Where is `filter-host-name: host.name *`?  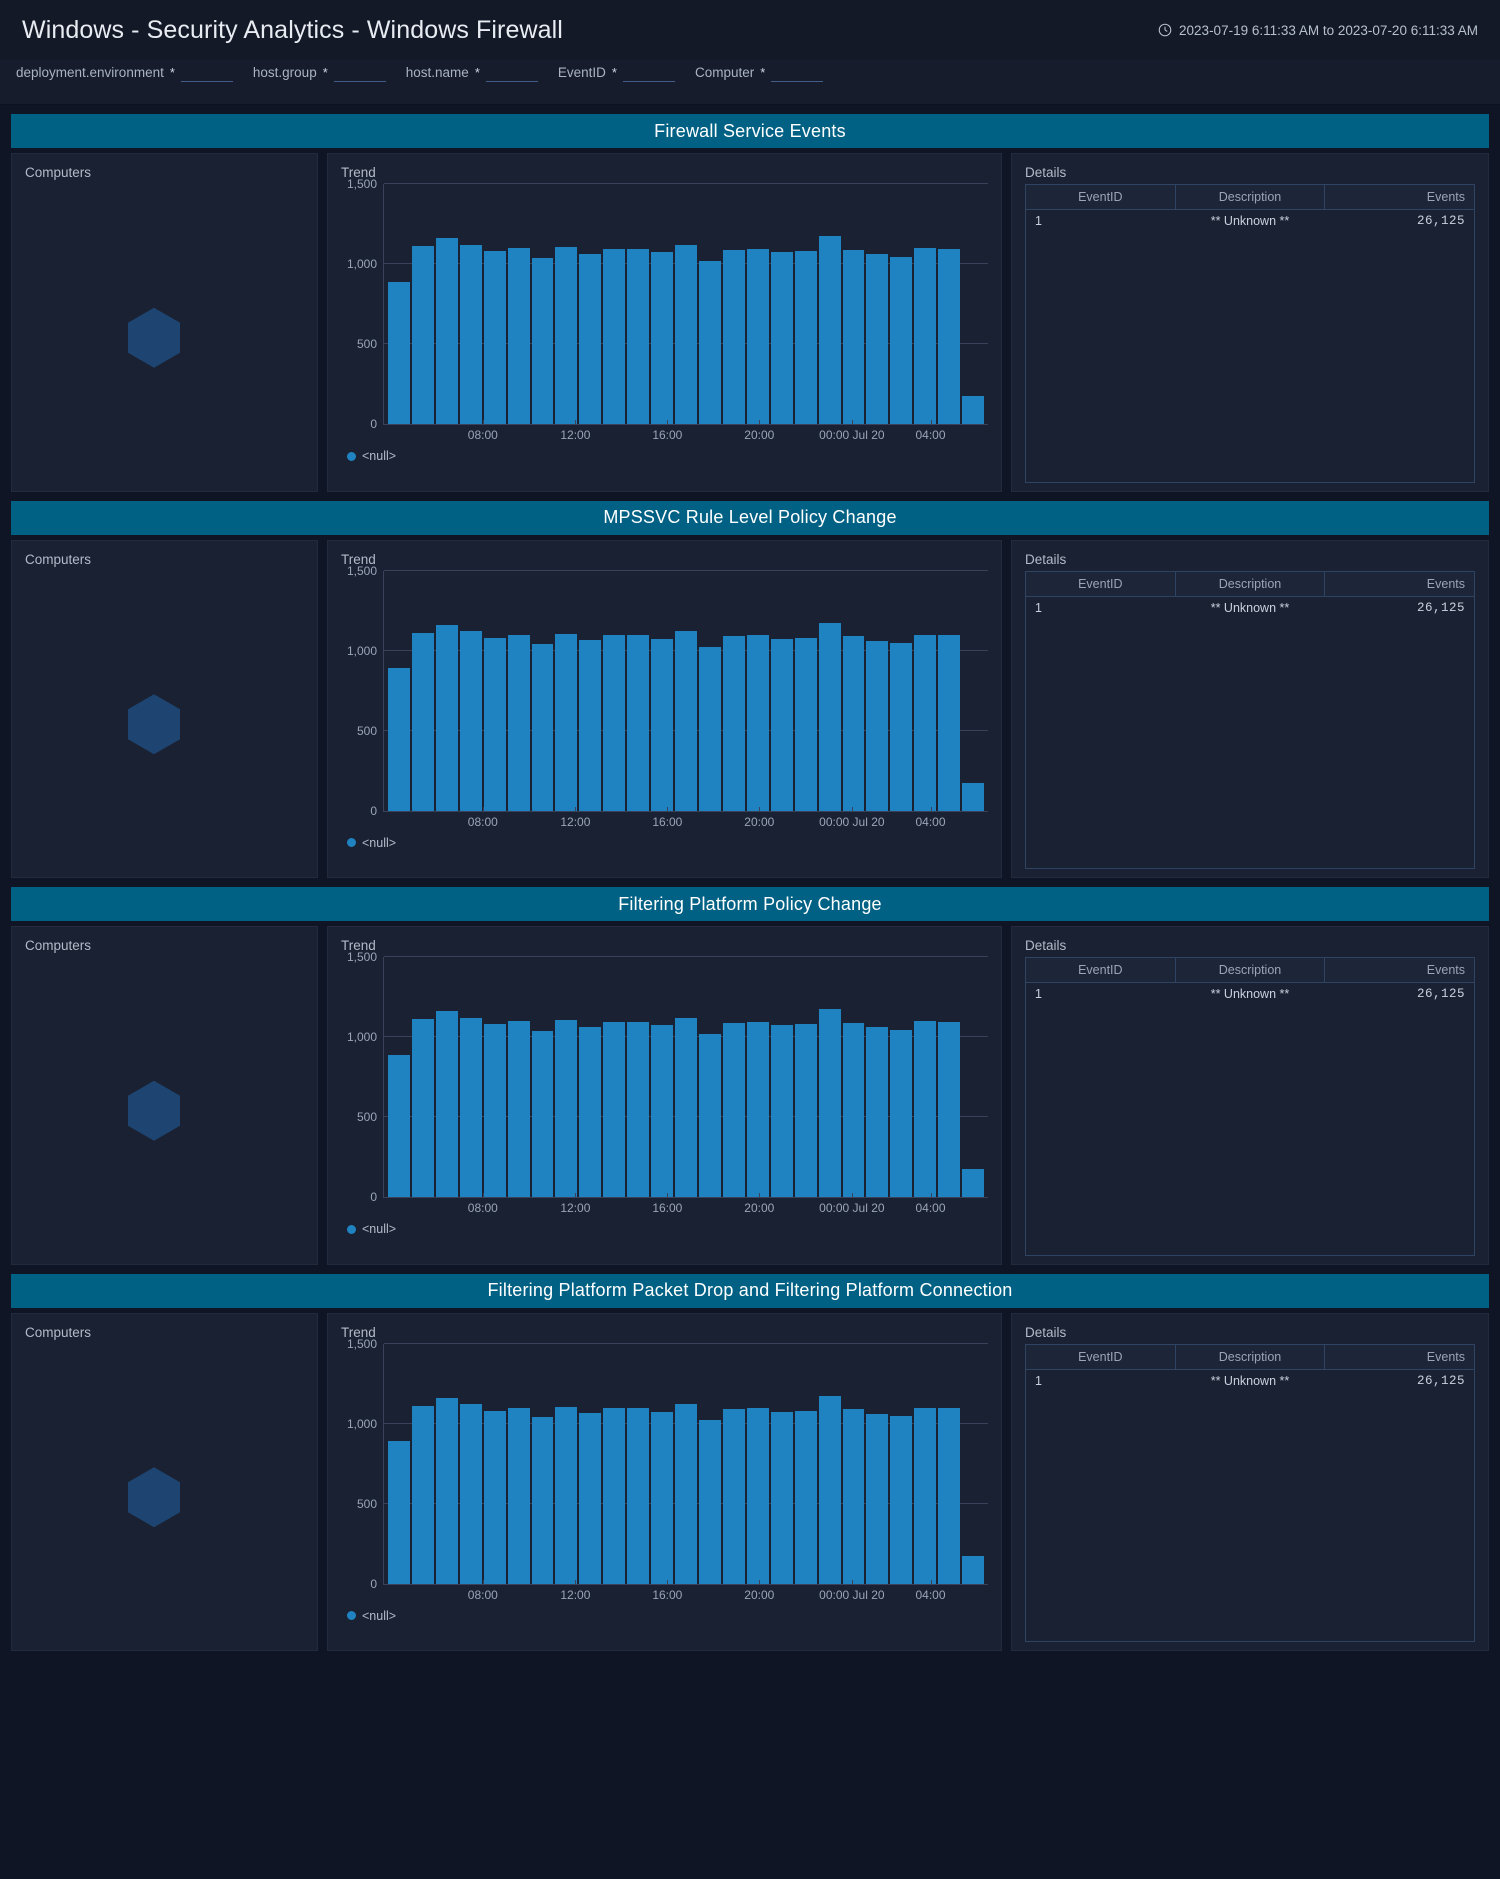 filter-host-name: host.name * is located at coordinates (472, 82).